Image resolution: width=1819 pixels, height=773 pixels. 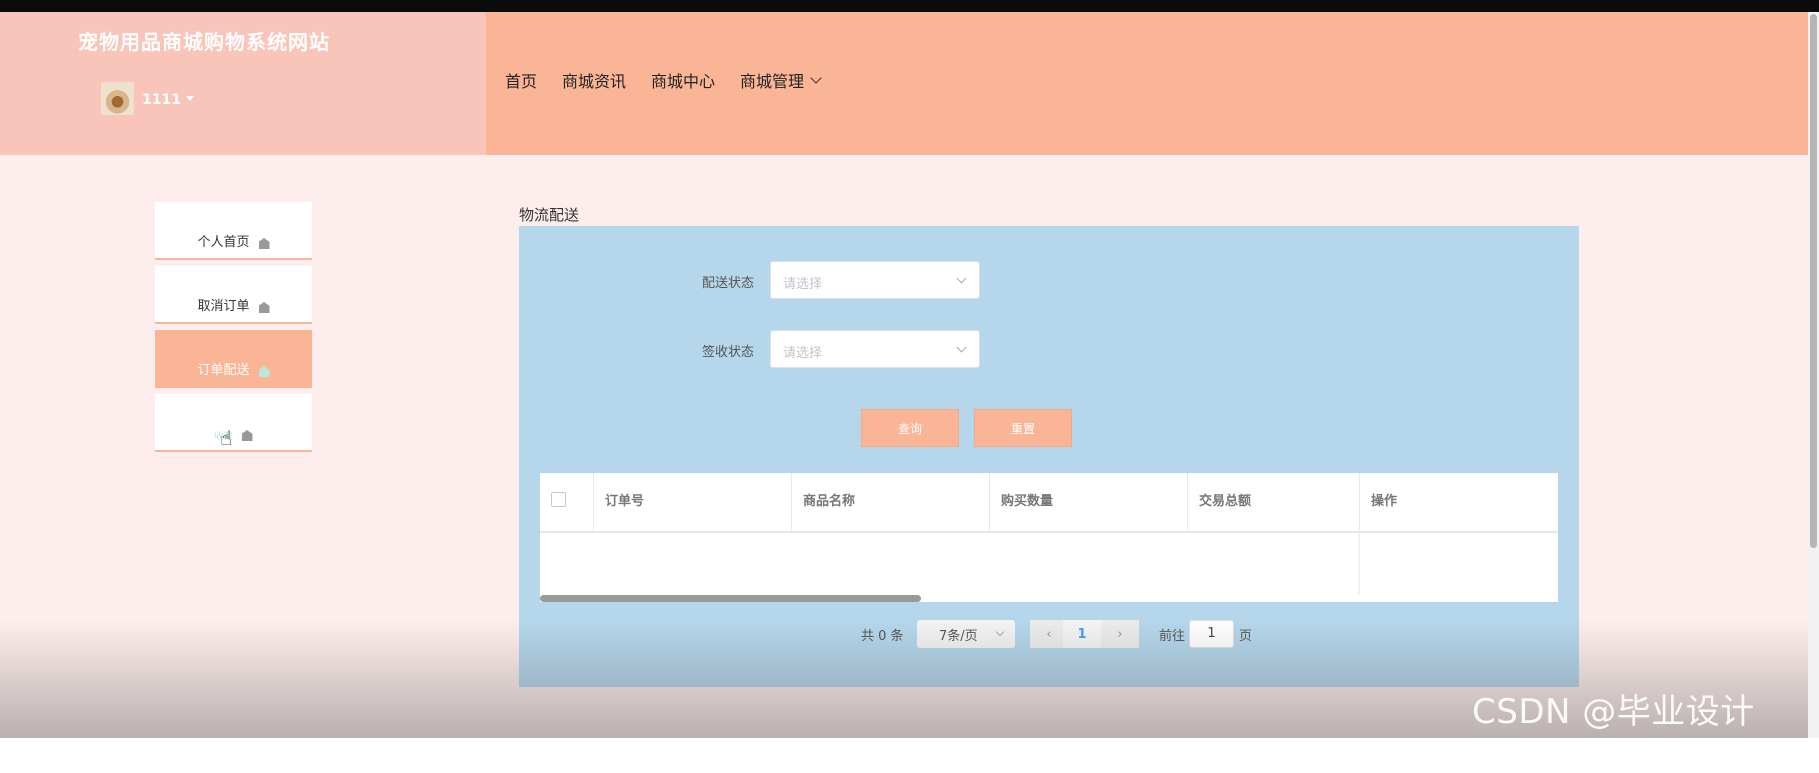 I want to click on column-header-quantity: 购买数量, so click(x=1089, y=502).